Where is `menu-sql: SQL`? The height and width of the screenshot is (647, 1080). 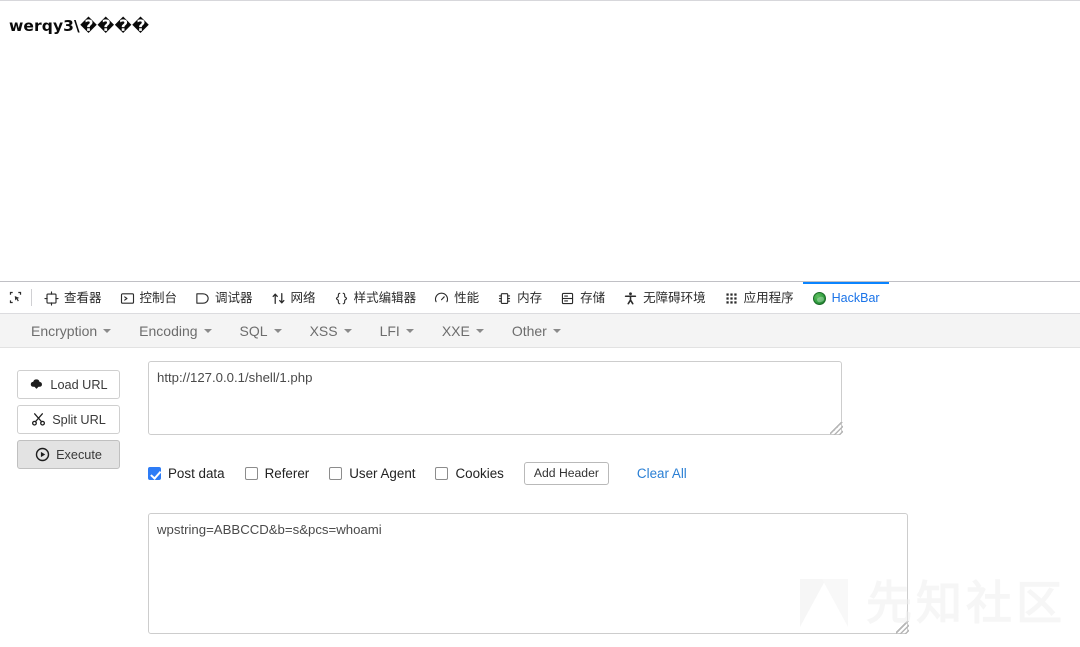
menu-sql: SQL is located at coordinates (261, 331).